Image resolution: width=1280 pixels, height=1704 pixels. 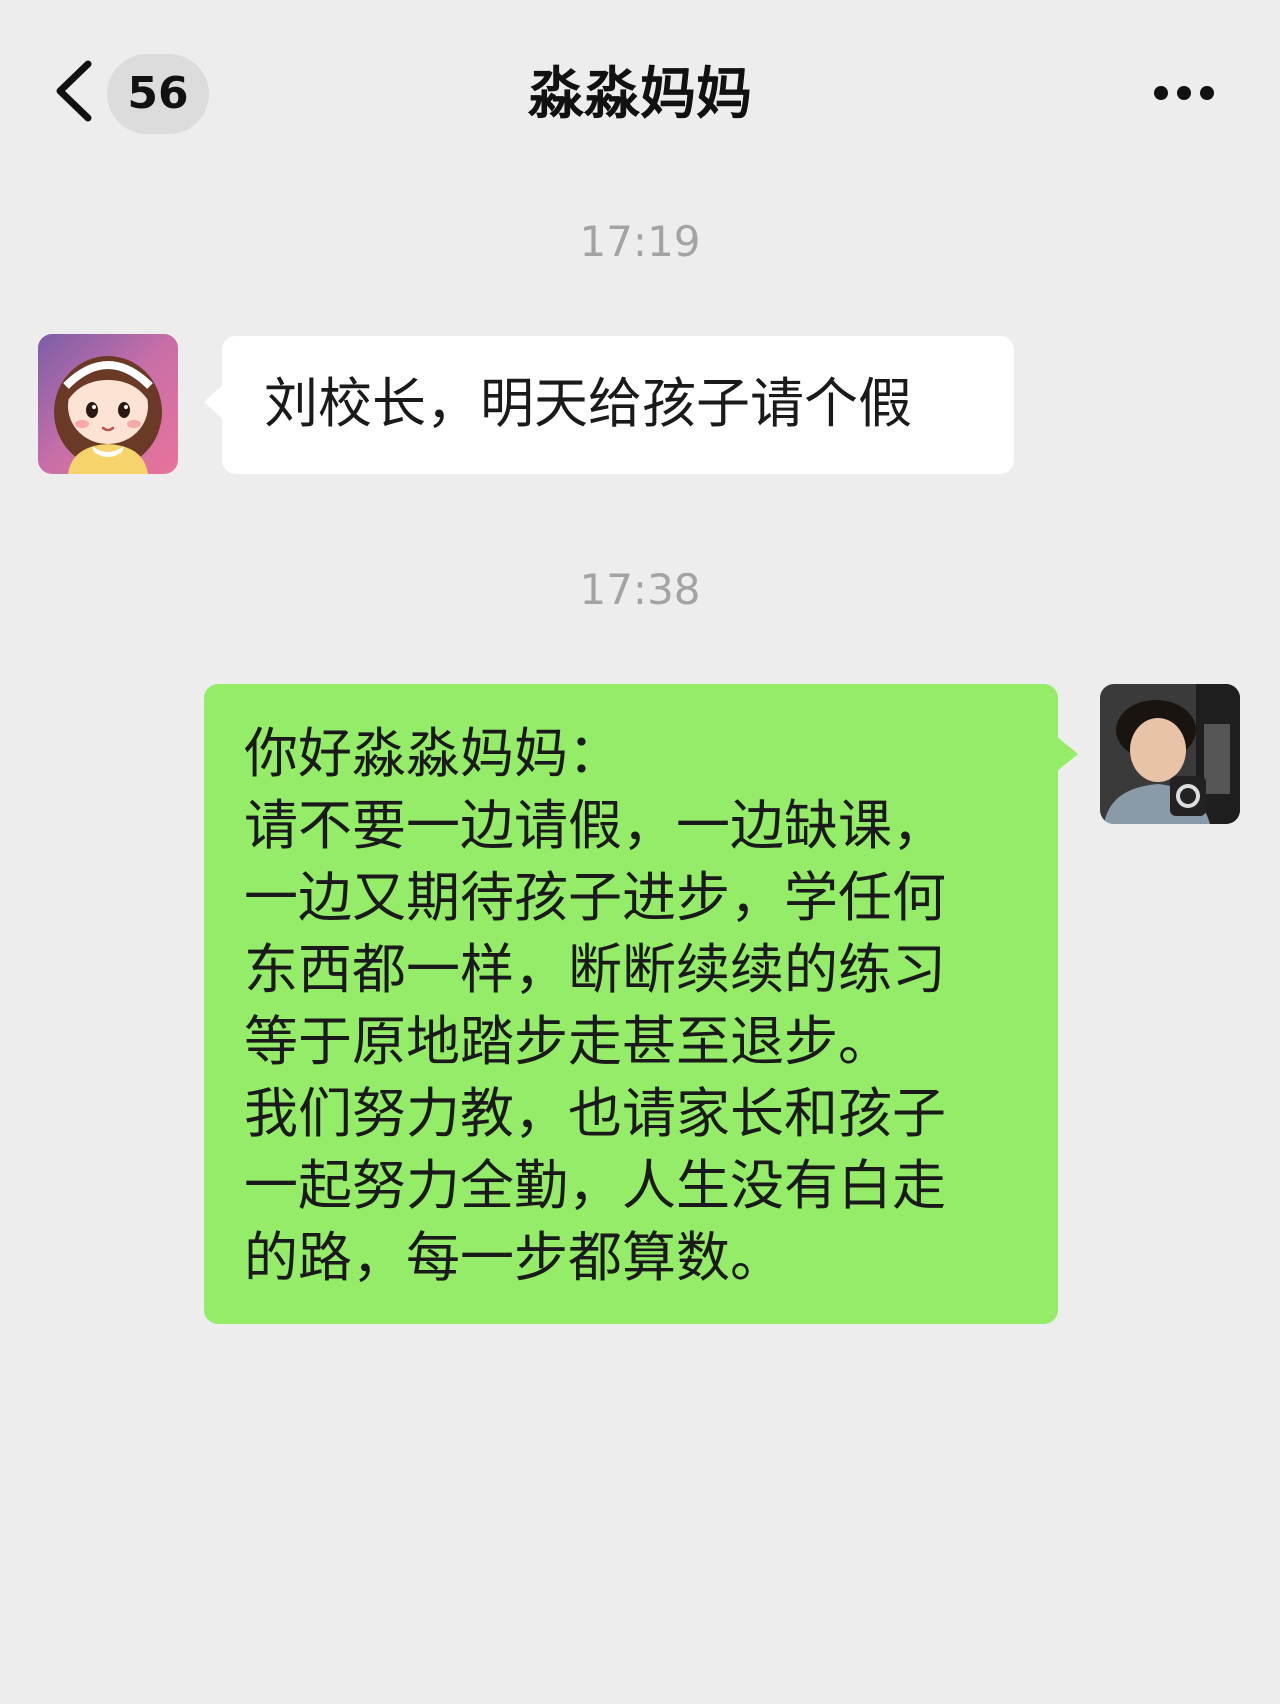 I want to click on chat-header: 56 淼淼妈妈, so click(x=640, y=95).